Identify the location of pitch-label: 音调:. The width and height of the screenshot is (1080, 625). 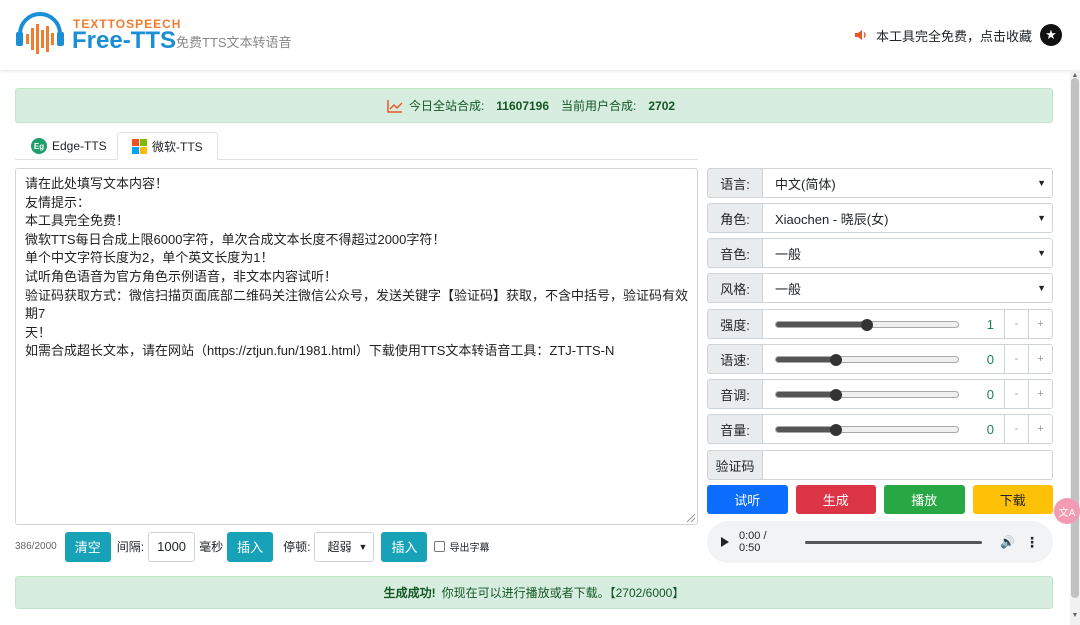
(735, 394).